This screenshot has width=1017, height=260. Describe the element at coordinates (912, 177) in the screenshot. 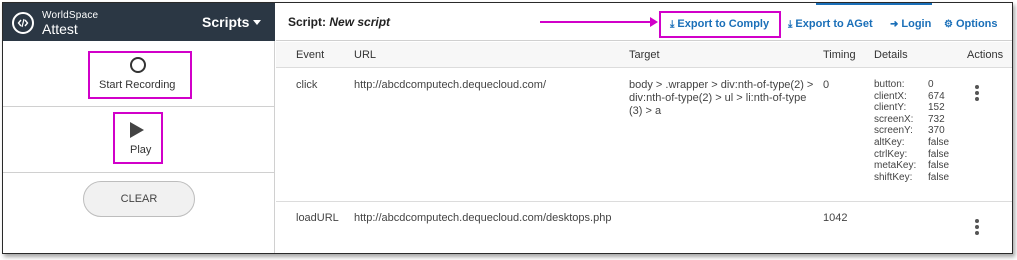

I see `detail-row: shiftKey: false` at that location.